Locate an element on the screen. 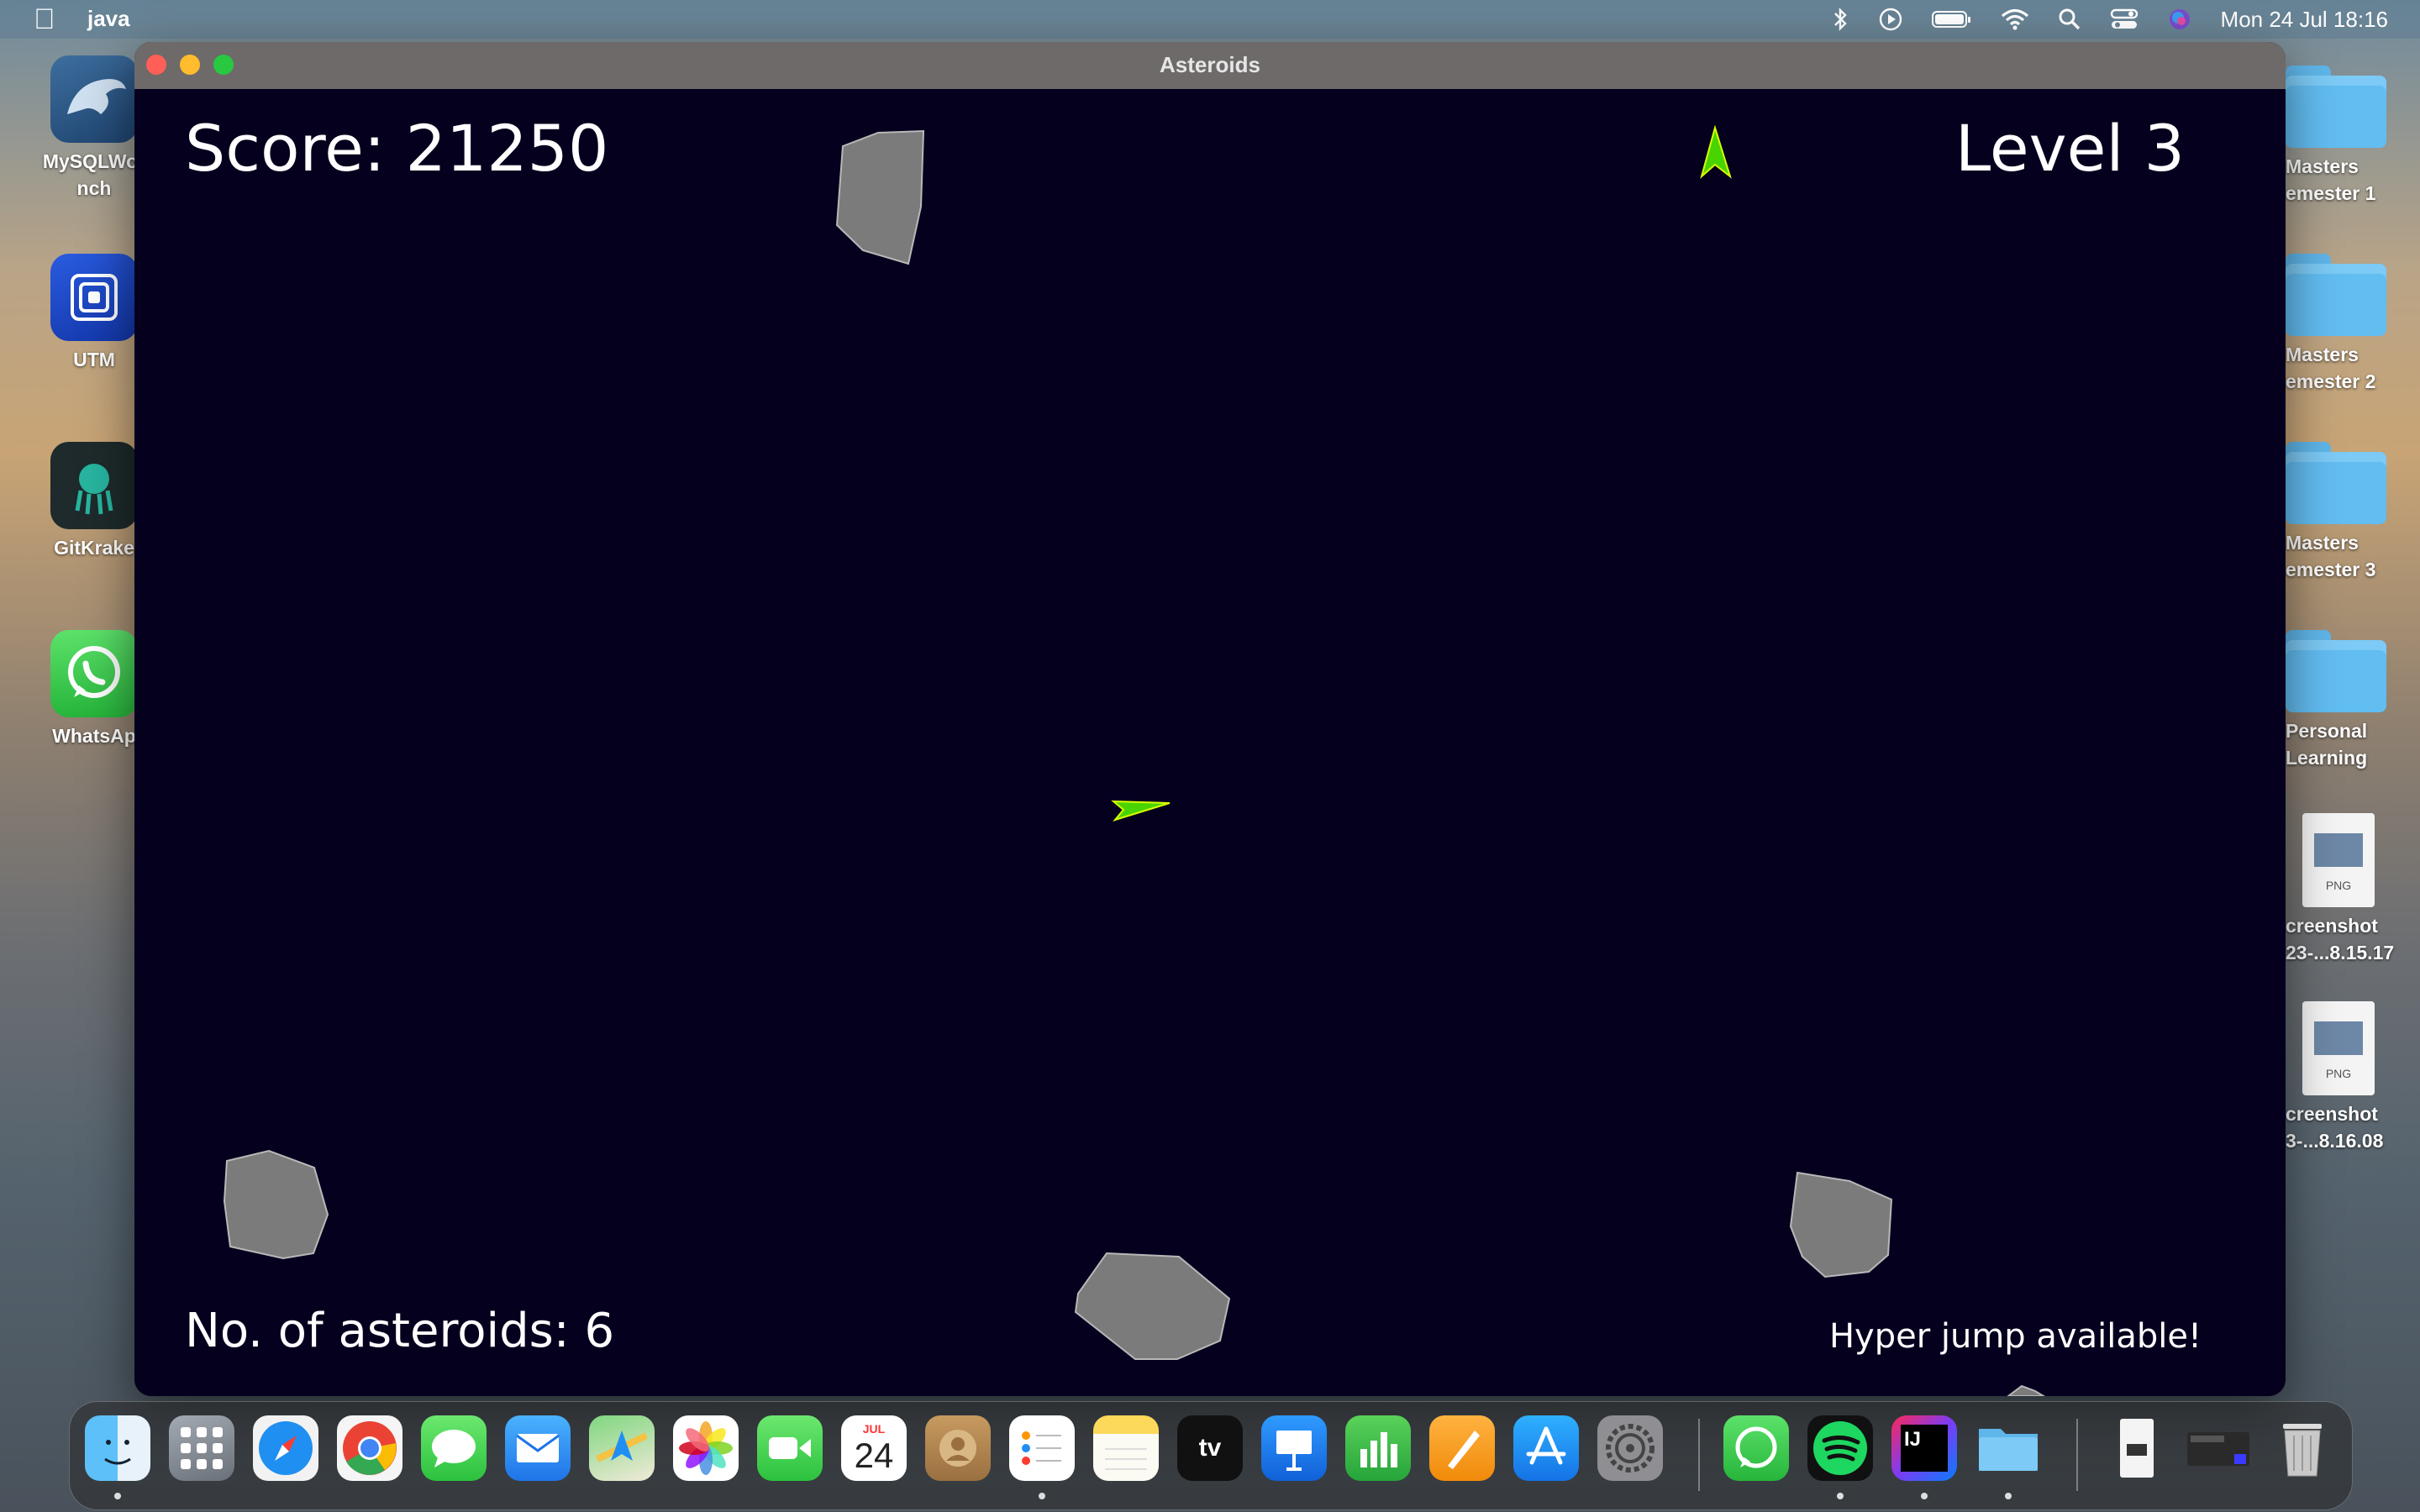 The width and height of the screenshot is (2420, 1512). file-label: 3-...8.16.08 is located at coordinates (2335, 1141).